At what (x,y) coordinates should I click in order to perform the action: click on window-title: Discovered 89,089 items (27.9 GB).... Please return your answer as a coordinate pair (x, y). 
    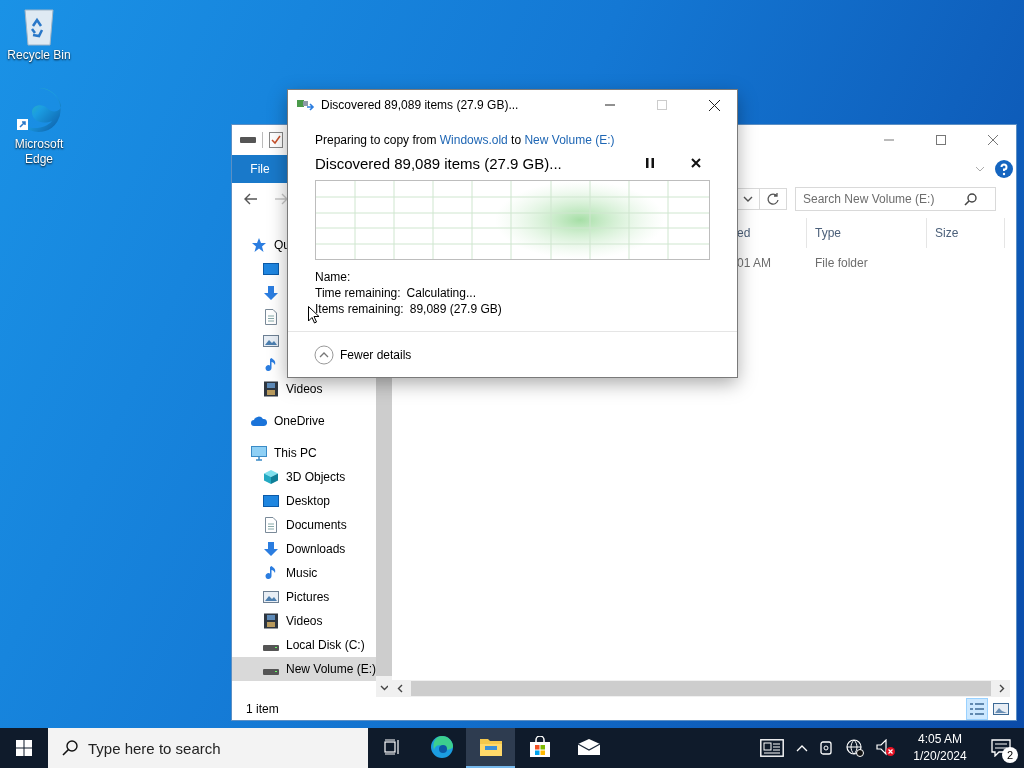
    Looking at the image, I should click on (420, 105).